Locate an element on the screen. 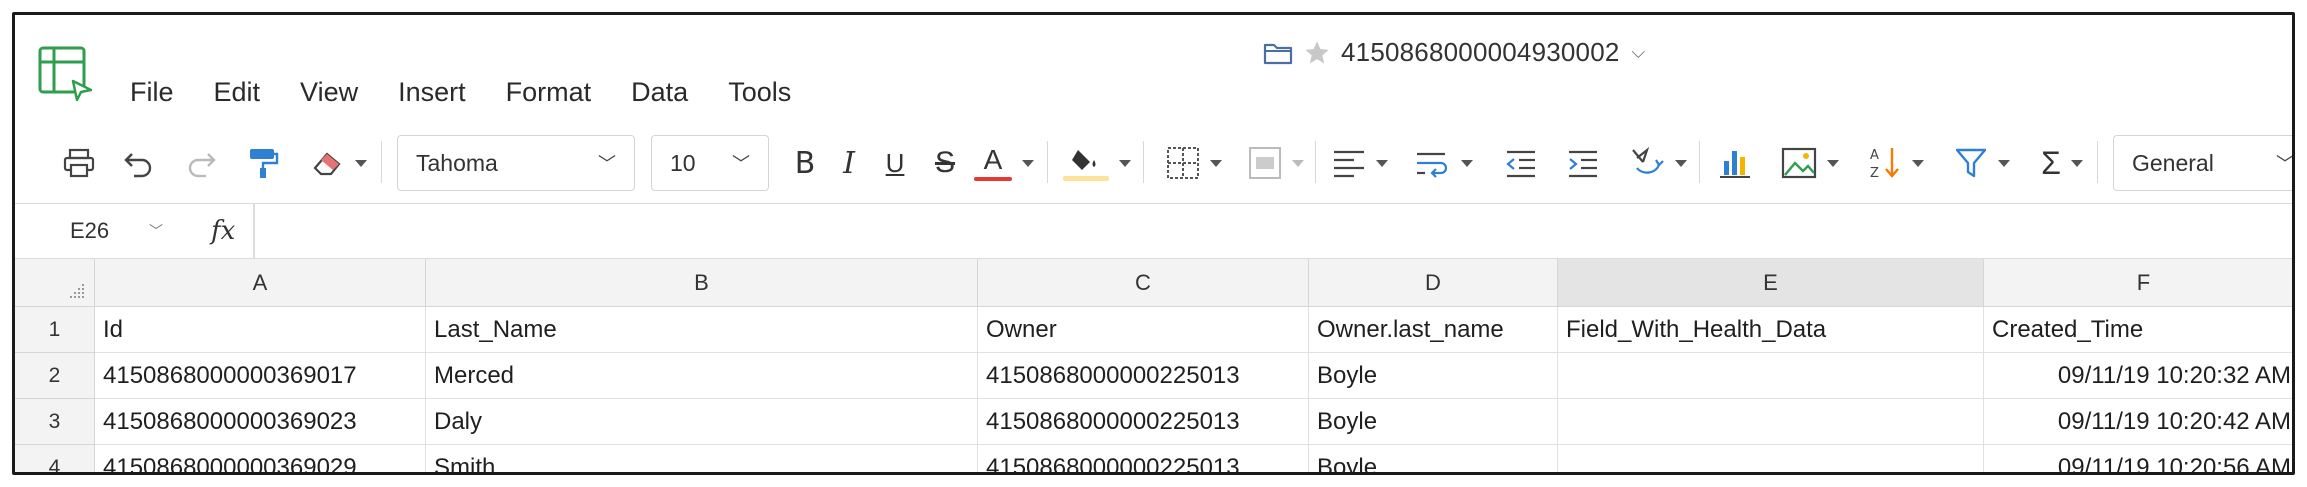  table-cell: 4150868000000369029 is located at coordinates (260, 458).